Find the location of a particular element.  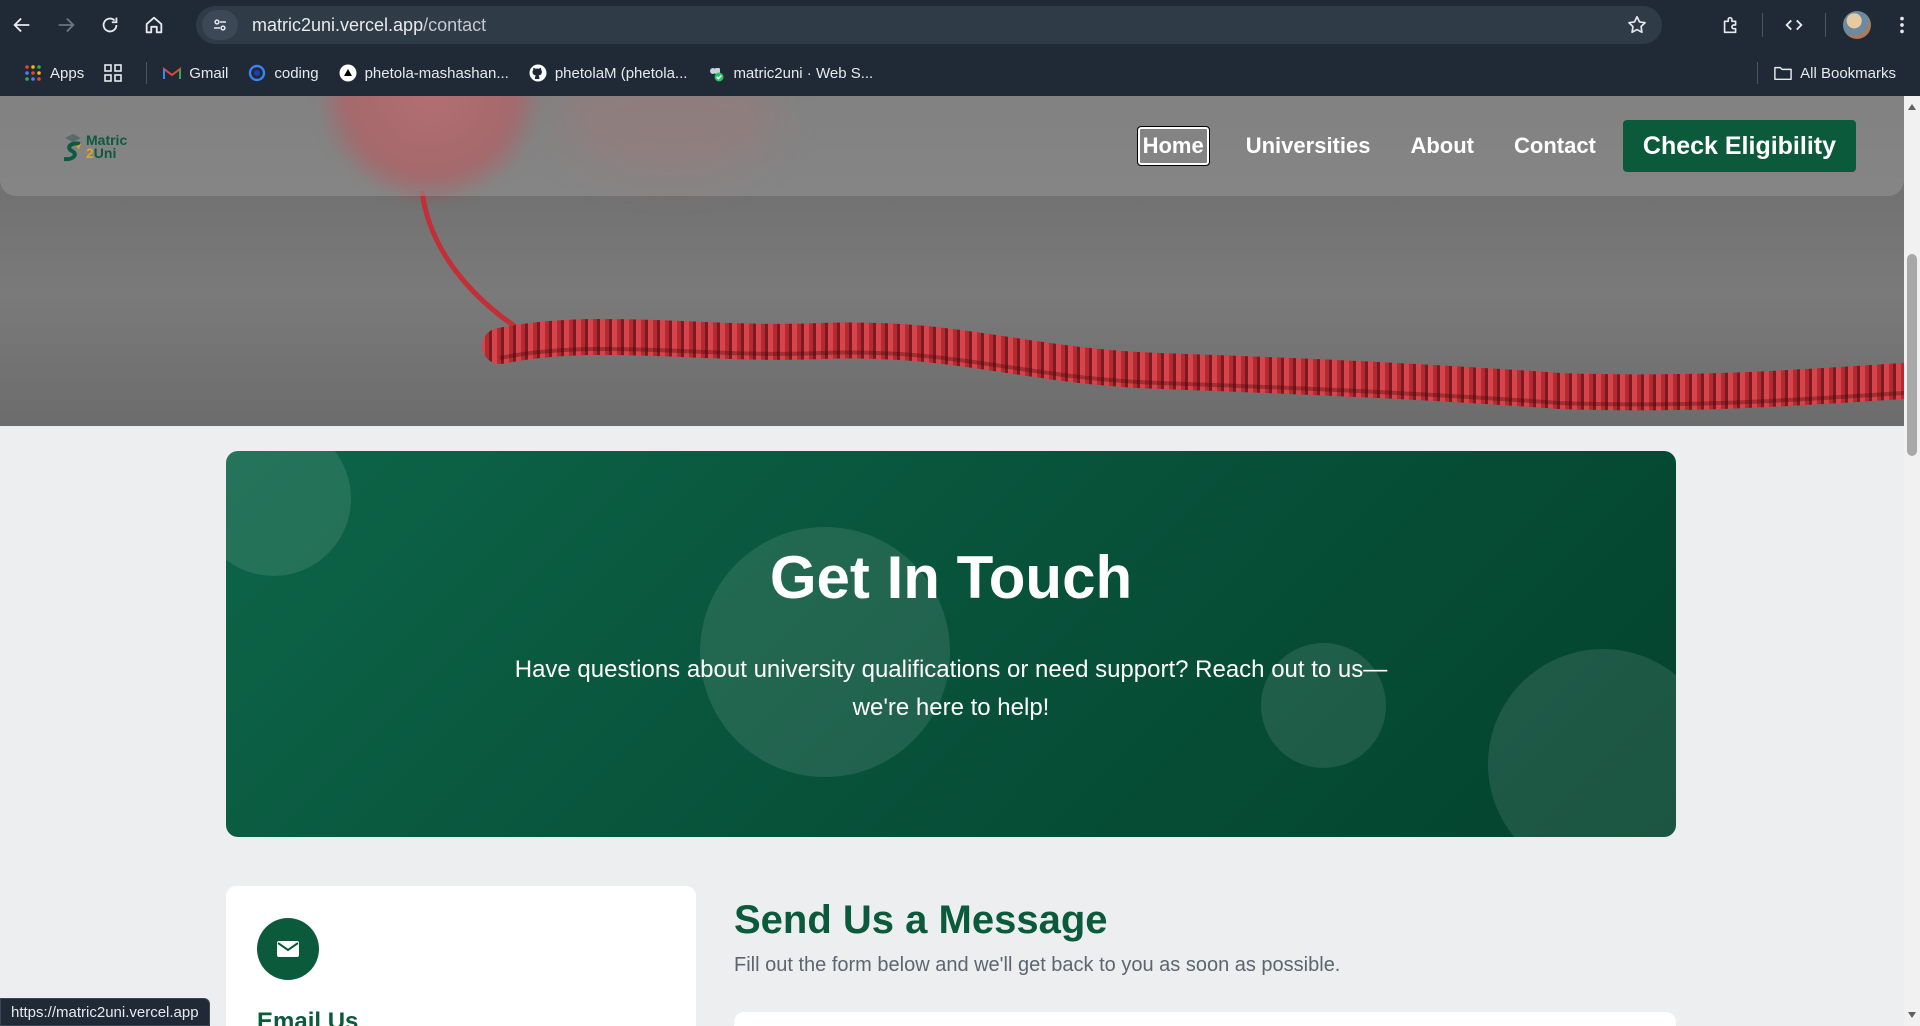

arrow-right-icon is located at coordinates (66, 25).